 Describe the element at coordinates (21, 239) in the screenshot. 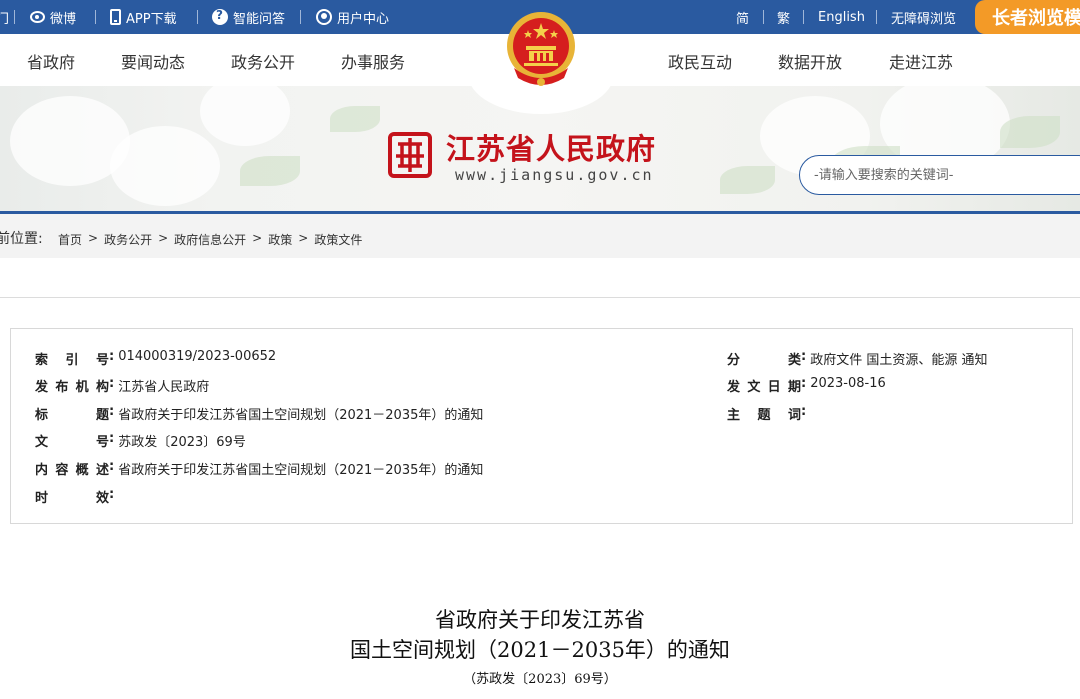

I see `breadcrumb-label: 前位置:` at that location.